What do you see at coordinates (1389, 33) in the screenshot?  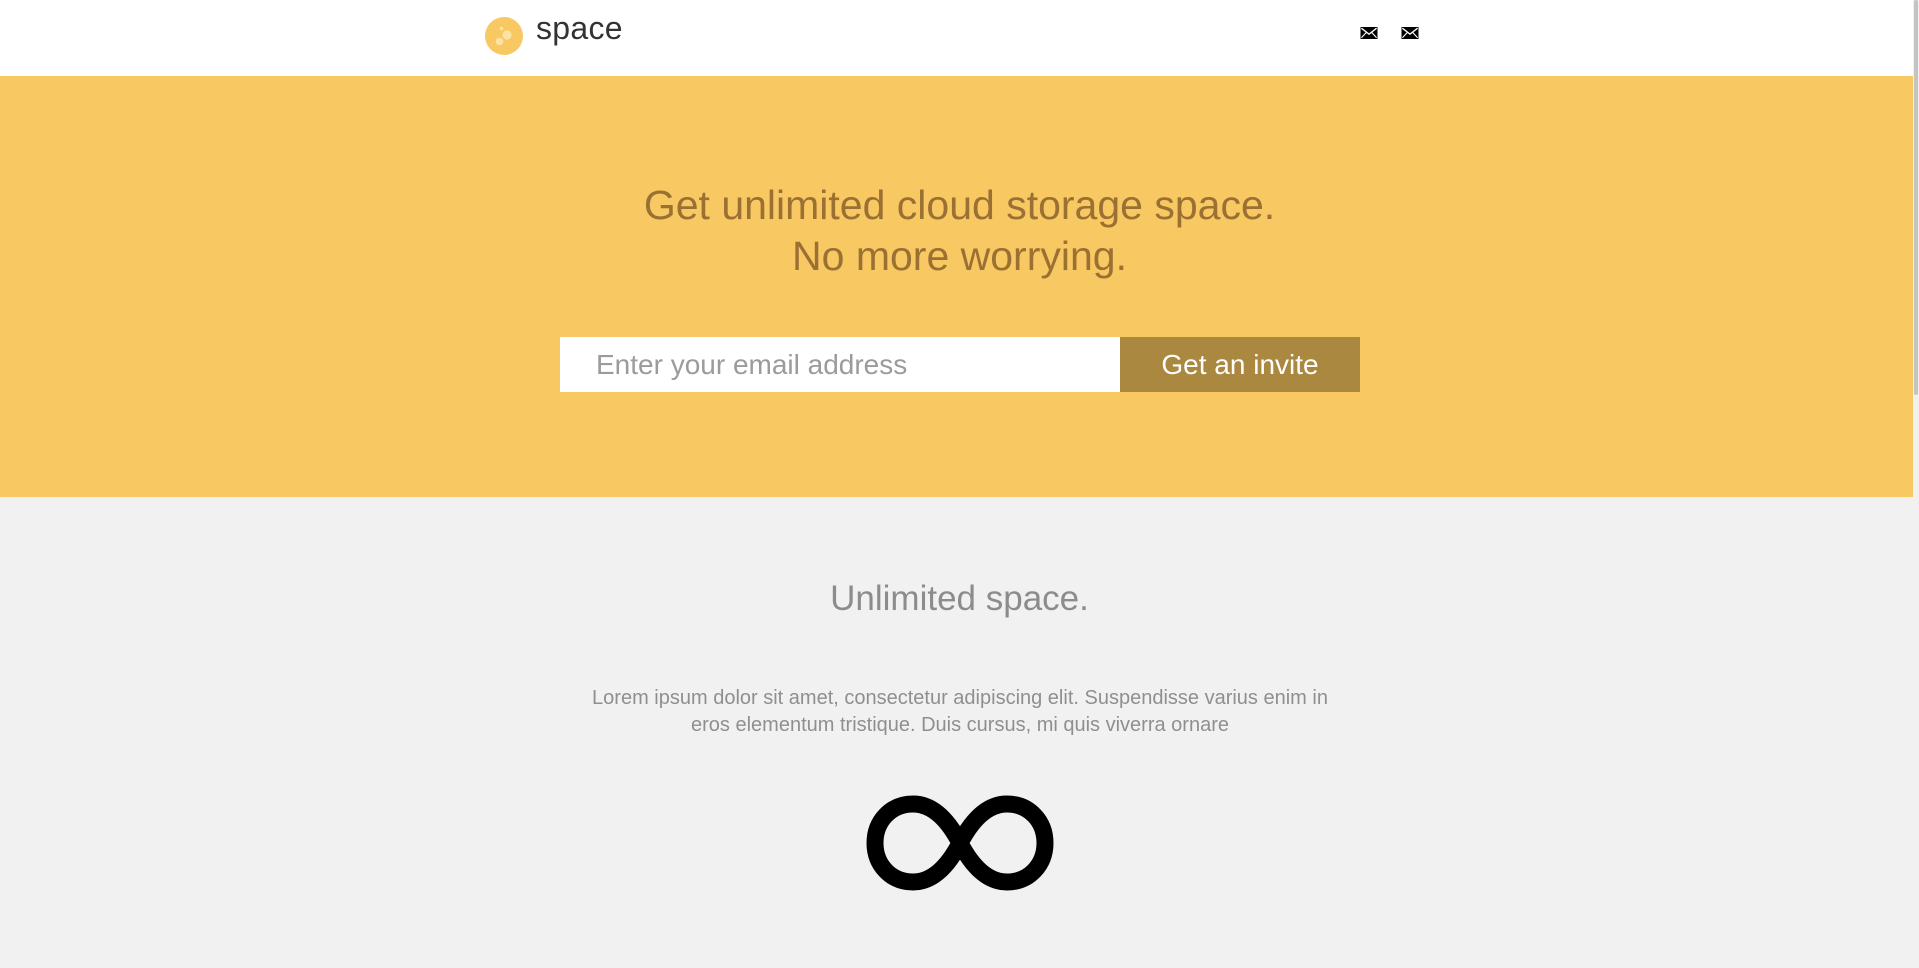 I see `header-icon-group` at bounding box center [1389, 33].